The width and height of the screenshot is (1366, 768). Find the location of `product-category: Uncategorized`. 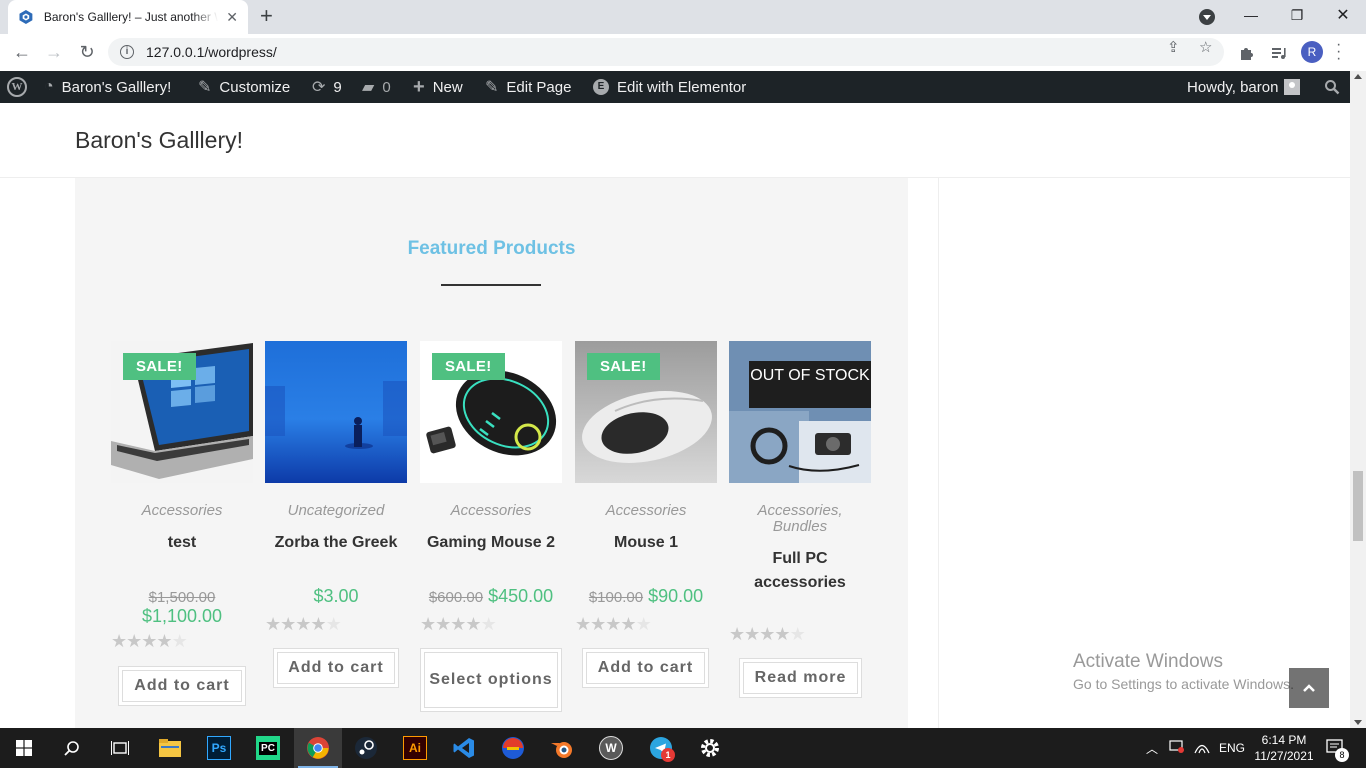

product-category: Uncategorized is located at coordinates (336, 511).